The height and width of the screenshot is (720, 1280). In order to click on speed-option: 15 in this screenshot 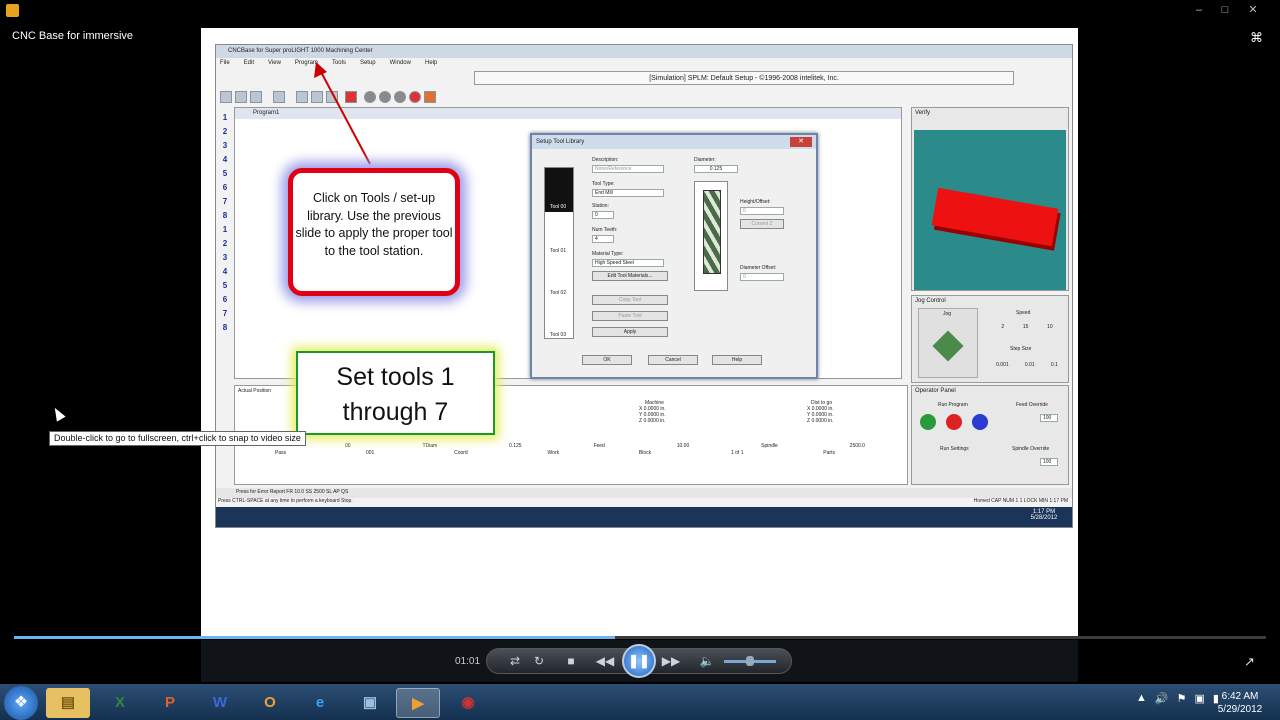, I will do `click(1026, 327)`.